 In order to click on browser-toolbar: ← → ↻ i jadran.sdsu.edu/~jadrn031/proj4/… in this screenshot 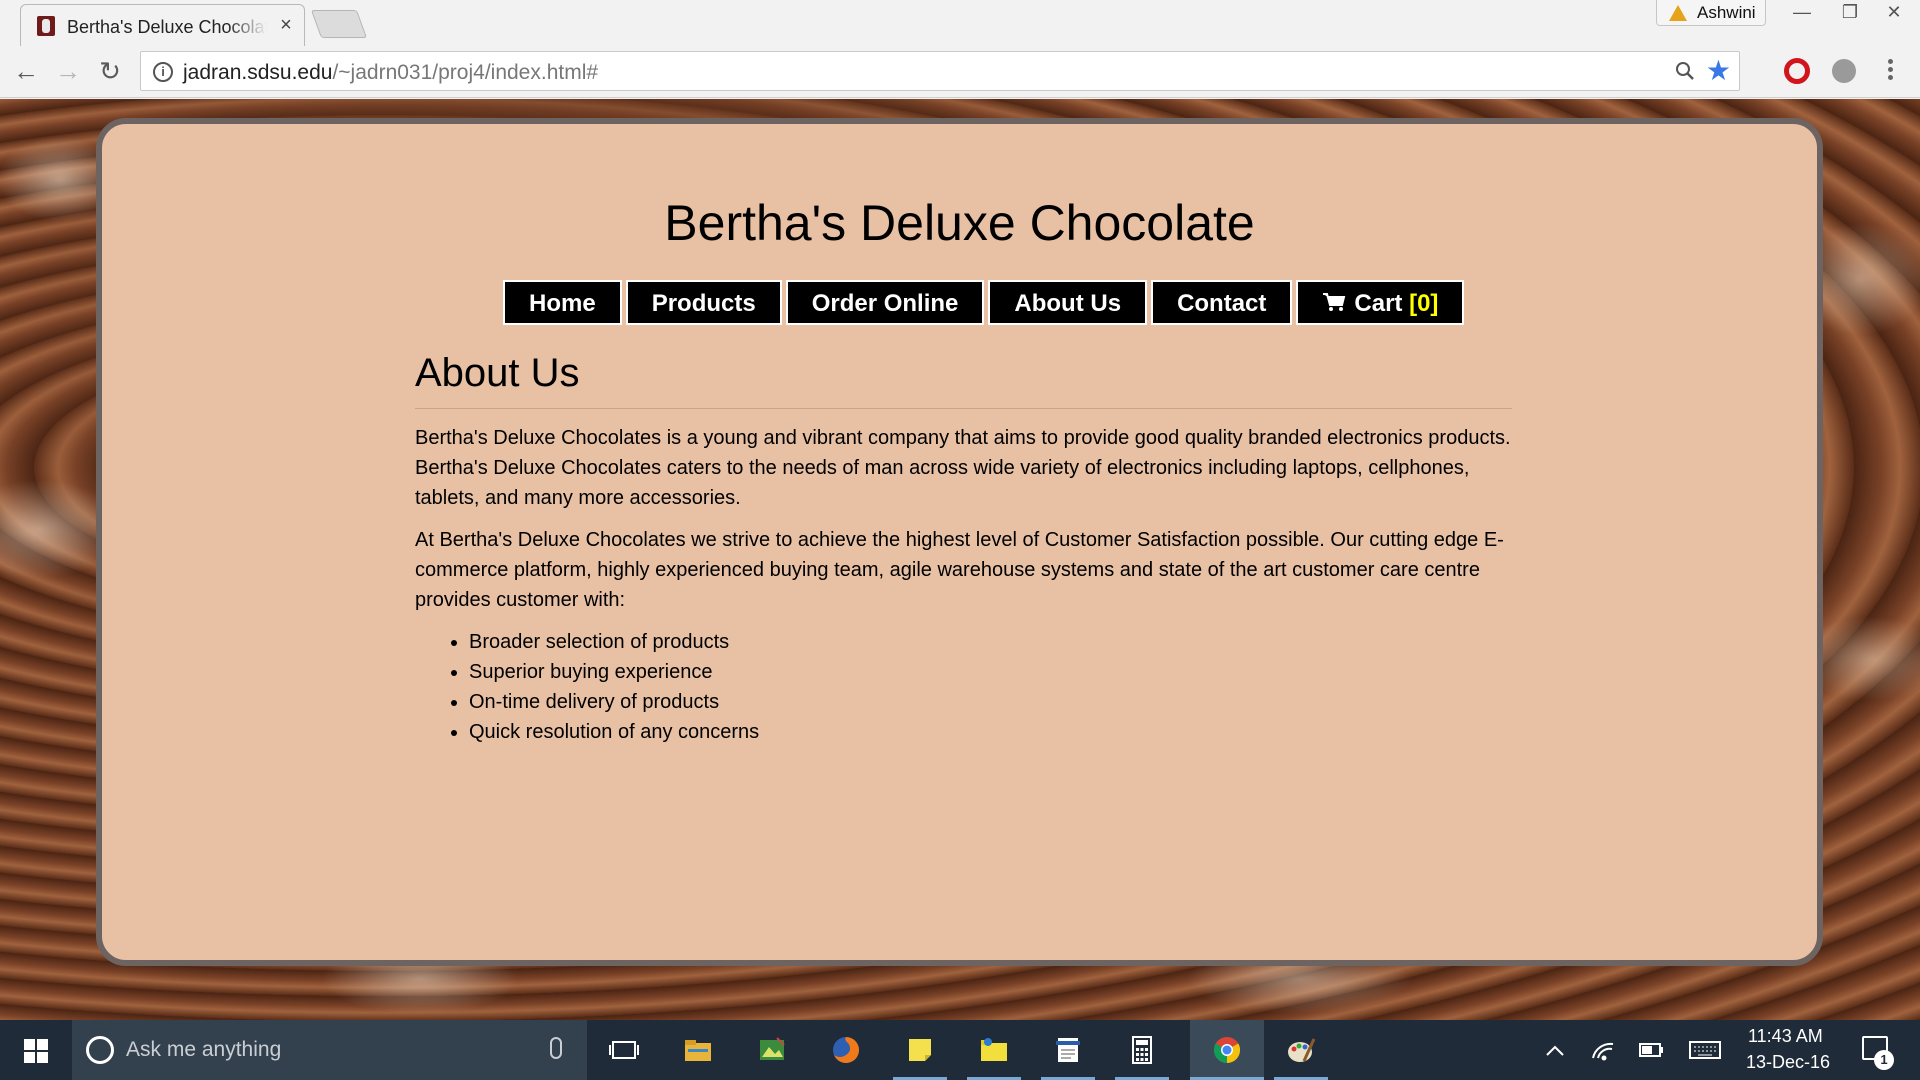, I will do `click(960, 72)`.